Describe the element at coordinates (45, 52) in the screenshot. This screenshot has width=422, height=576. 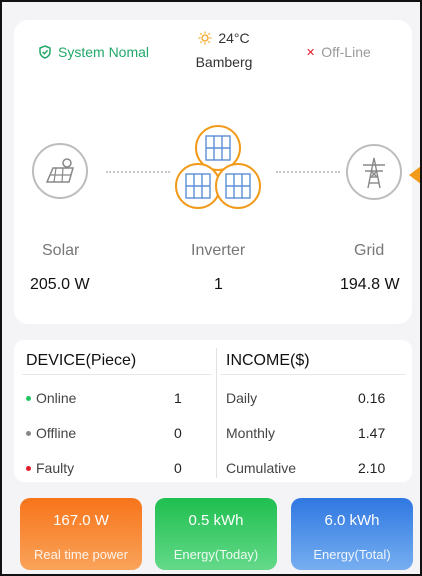
I see `shield-check-icon` at that location.